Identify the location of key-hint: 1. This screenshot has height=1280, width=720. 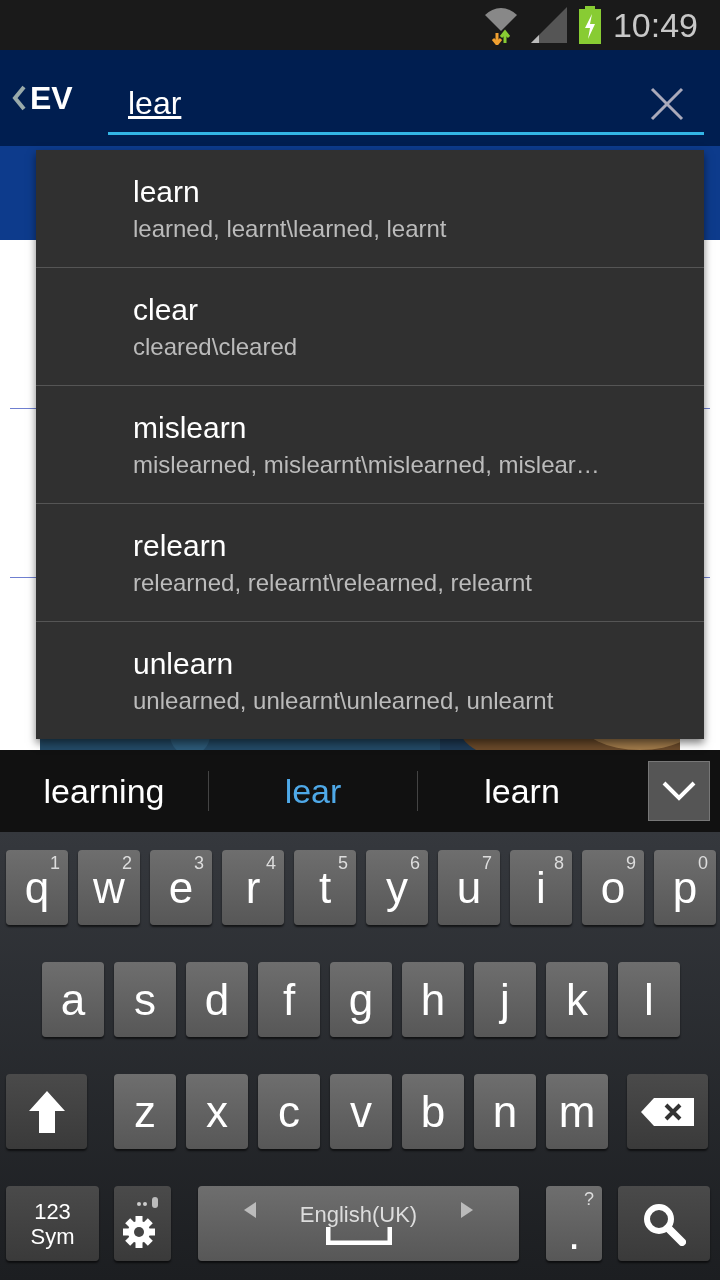
(55, 863).